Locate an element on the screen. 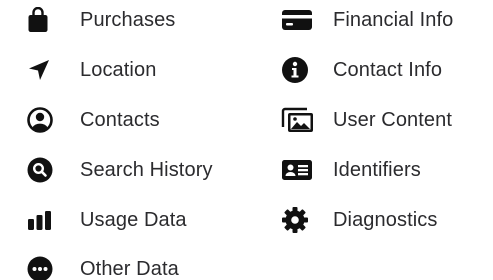  gear-icon is located at coordinates (298, 220).